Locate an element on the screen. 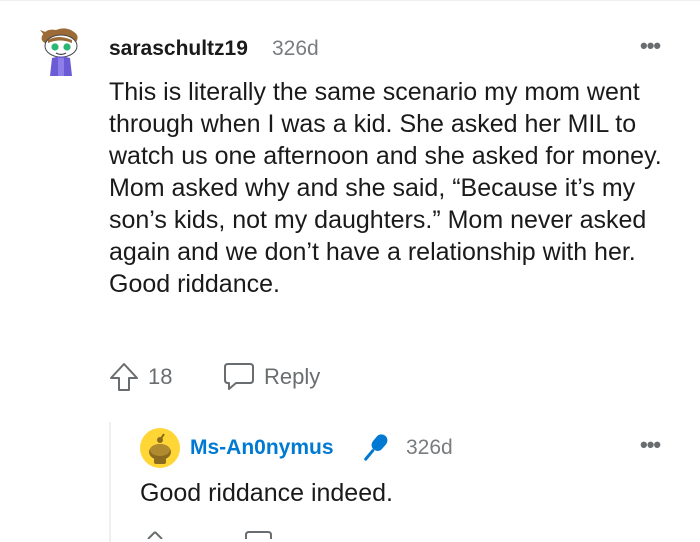  reply-body: Good riddance indeed. is located at coordinates (266, 493).